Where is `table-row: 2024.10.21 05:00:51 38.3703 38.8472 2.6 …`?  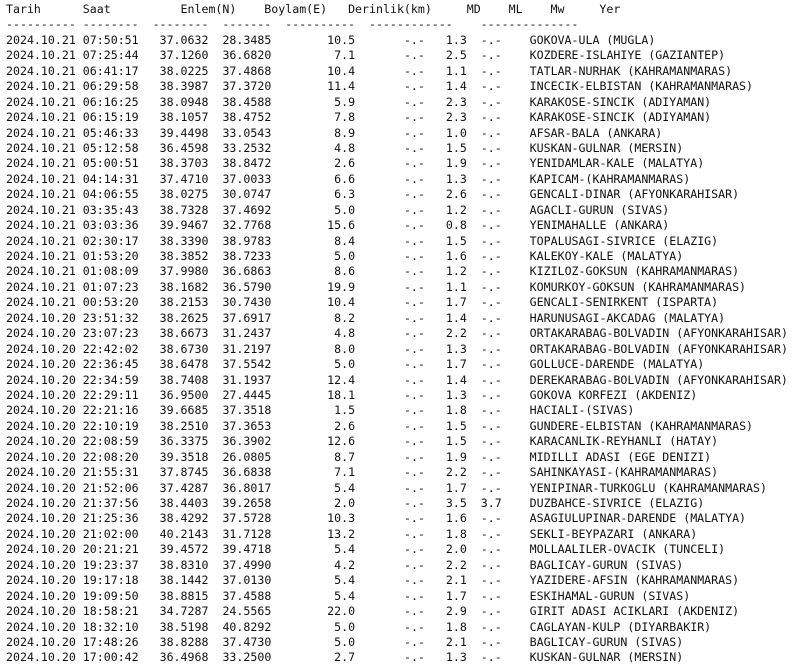
table-row: 2024.10.21 05:00:51 38.3703 38.8472 2.6 … is located at coordinates (403, 163).